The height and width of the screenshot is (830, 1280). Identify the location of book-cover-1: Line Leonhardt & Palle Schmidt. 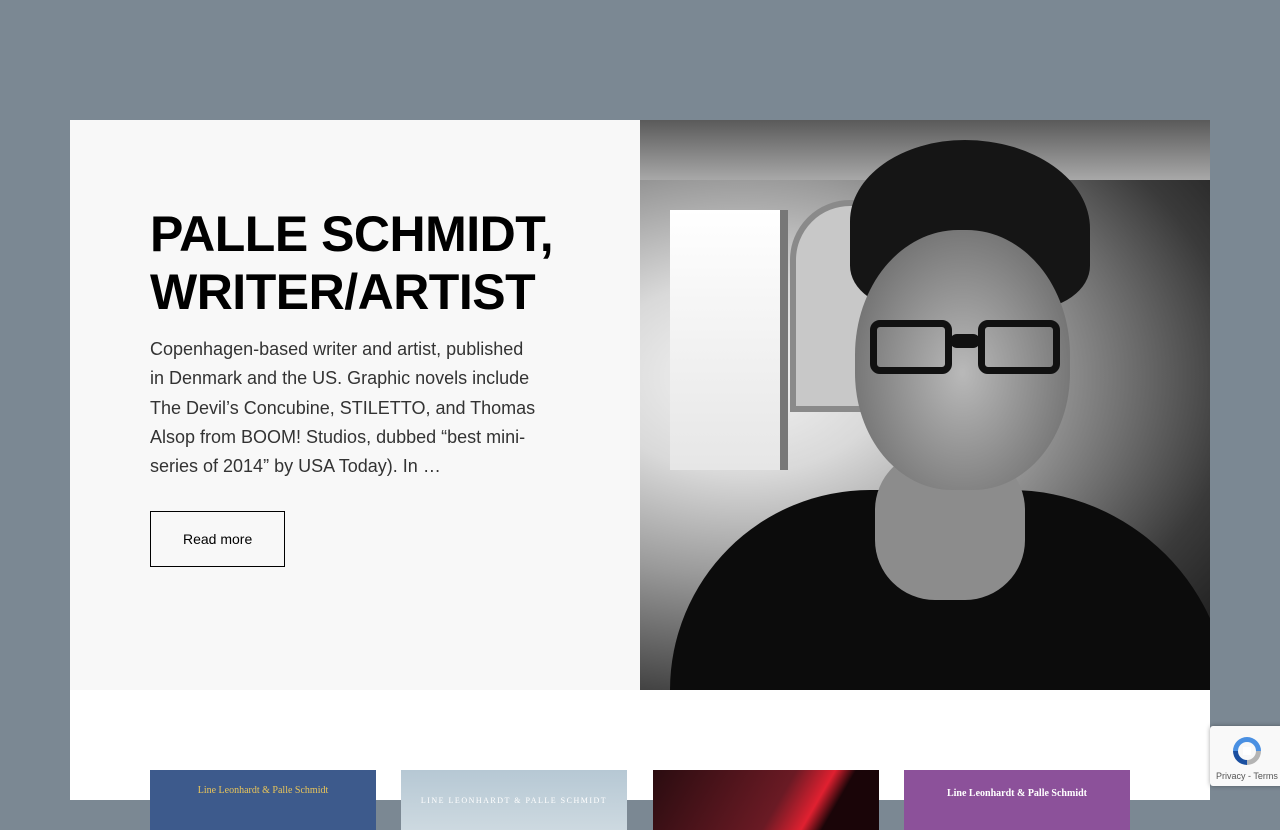
(263, 800).